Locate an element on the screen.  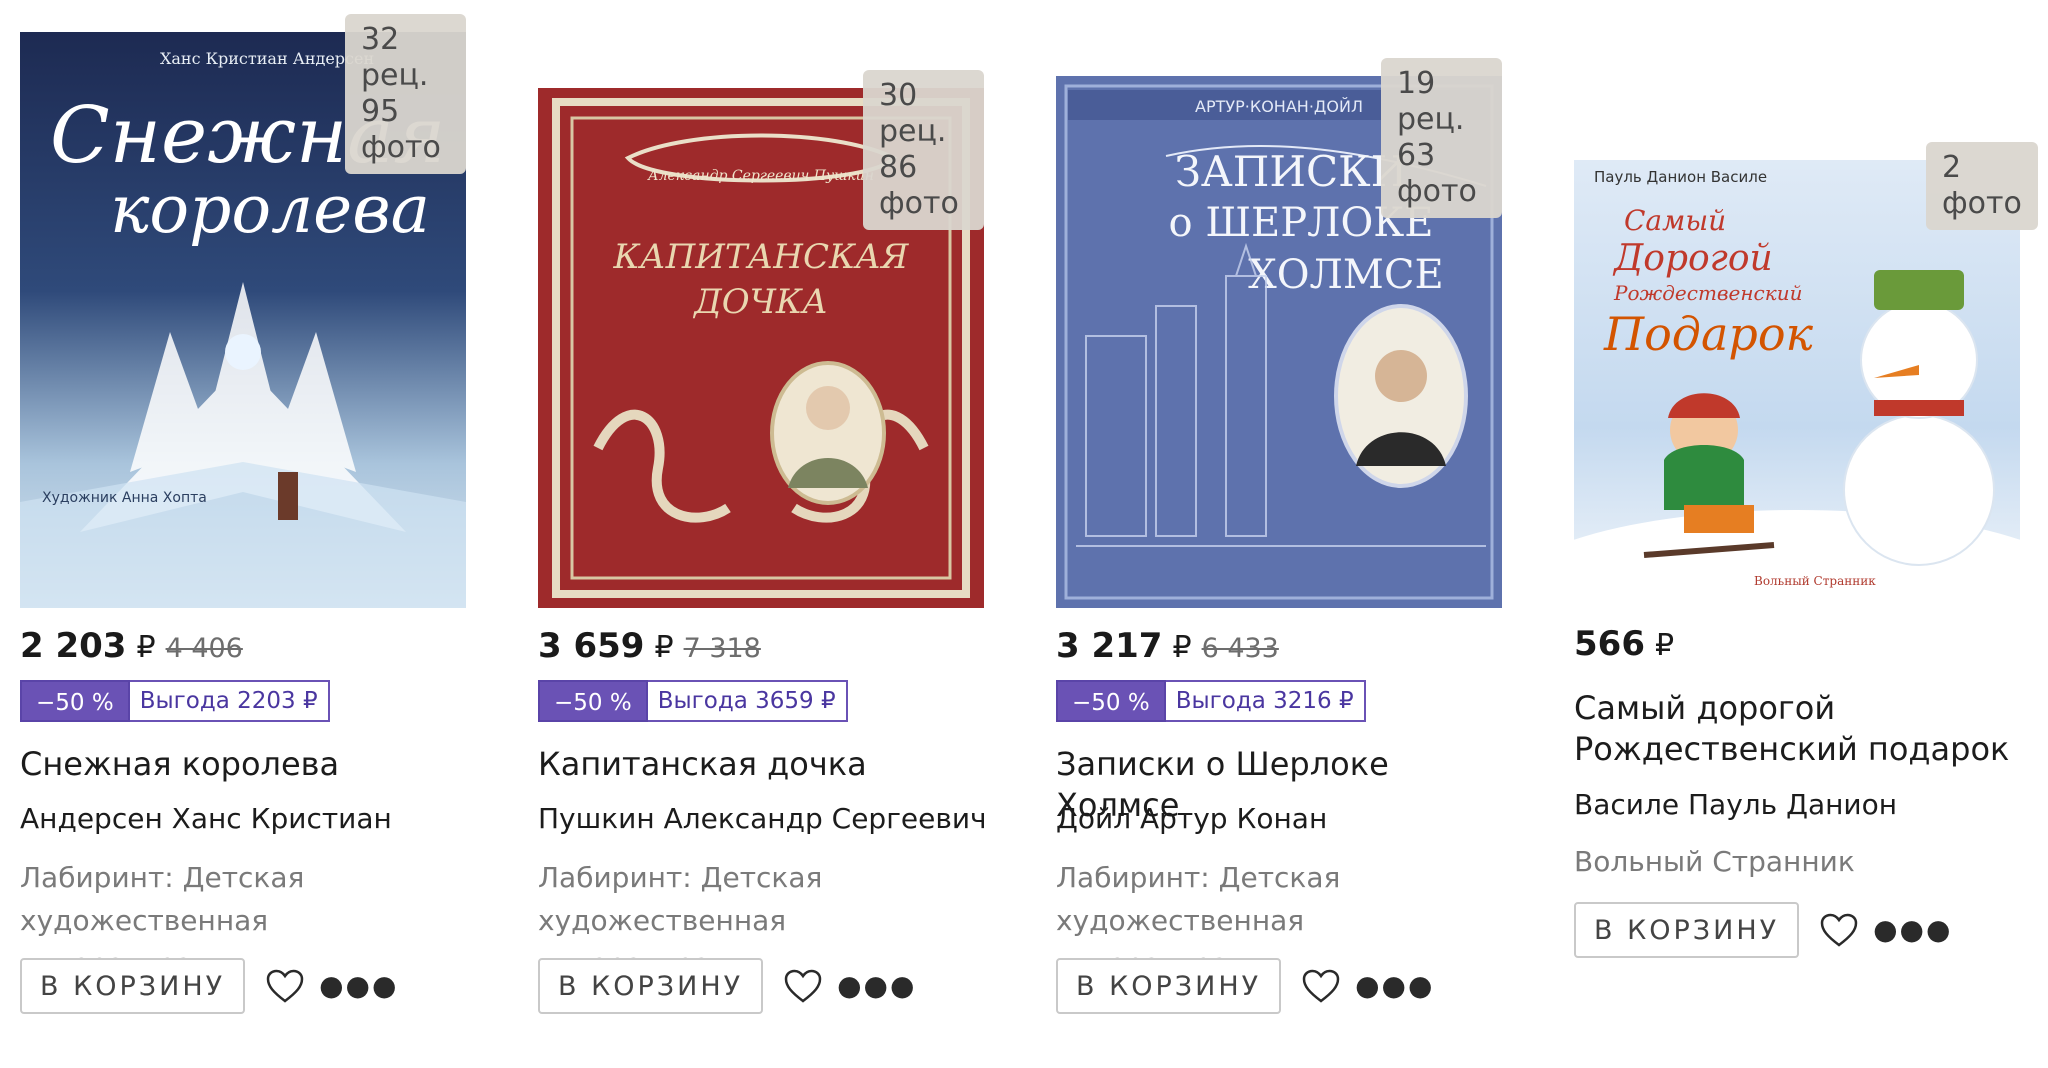
discount-badge: −50 % Выгода 2203 ₽ is located at coordinates (175, 701).